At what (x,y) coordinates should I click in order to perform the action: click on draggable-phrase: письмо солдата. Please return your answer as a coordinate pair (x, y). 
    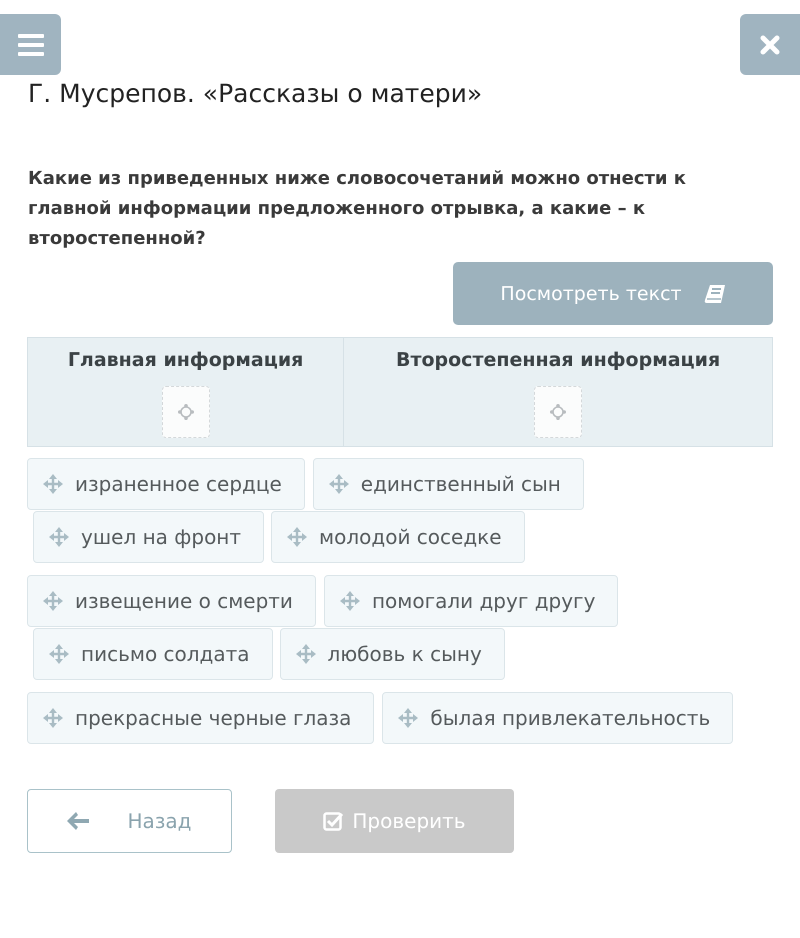
    Looking at the image, I should click on (153, 654).